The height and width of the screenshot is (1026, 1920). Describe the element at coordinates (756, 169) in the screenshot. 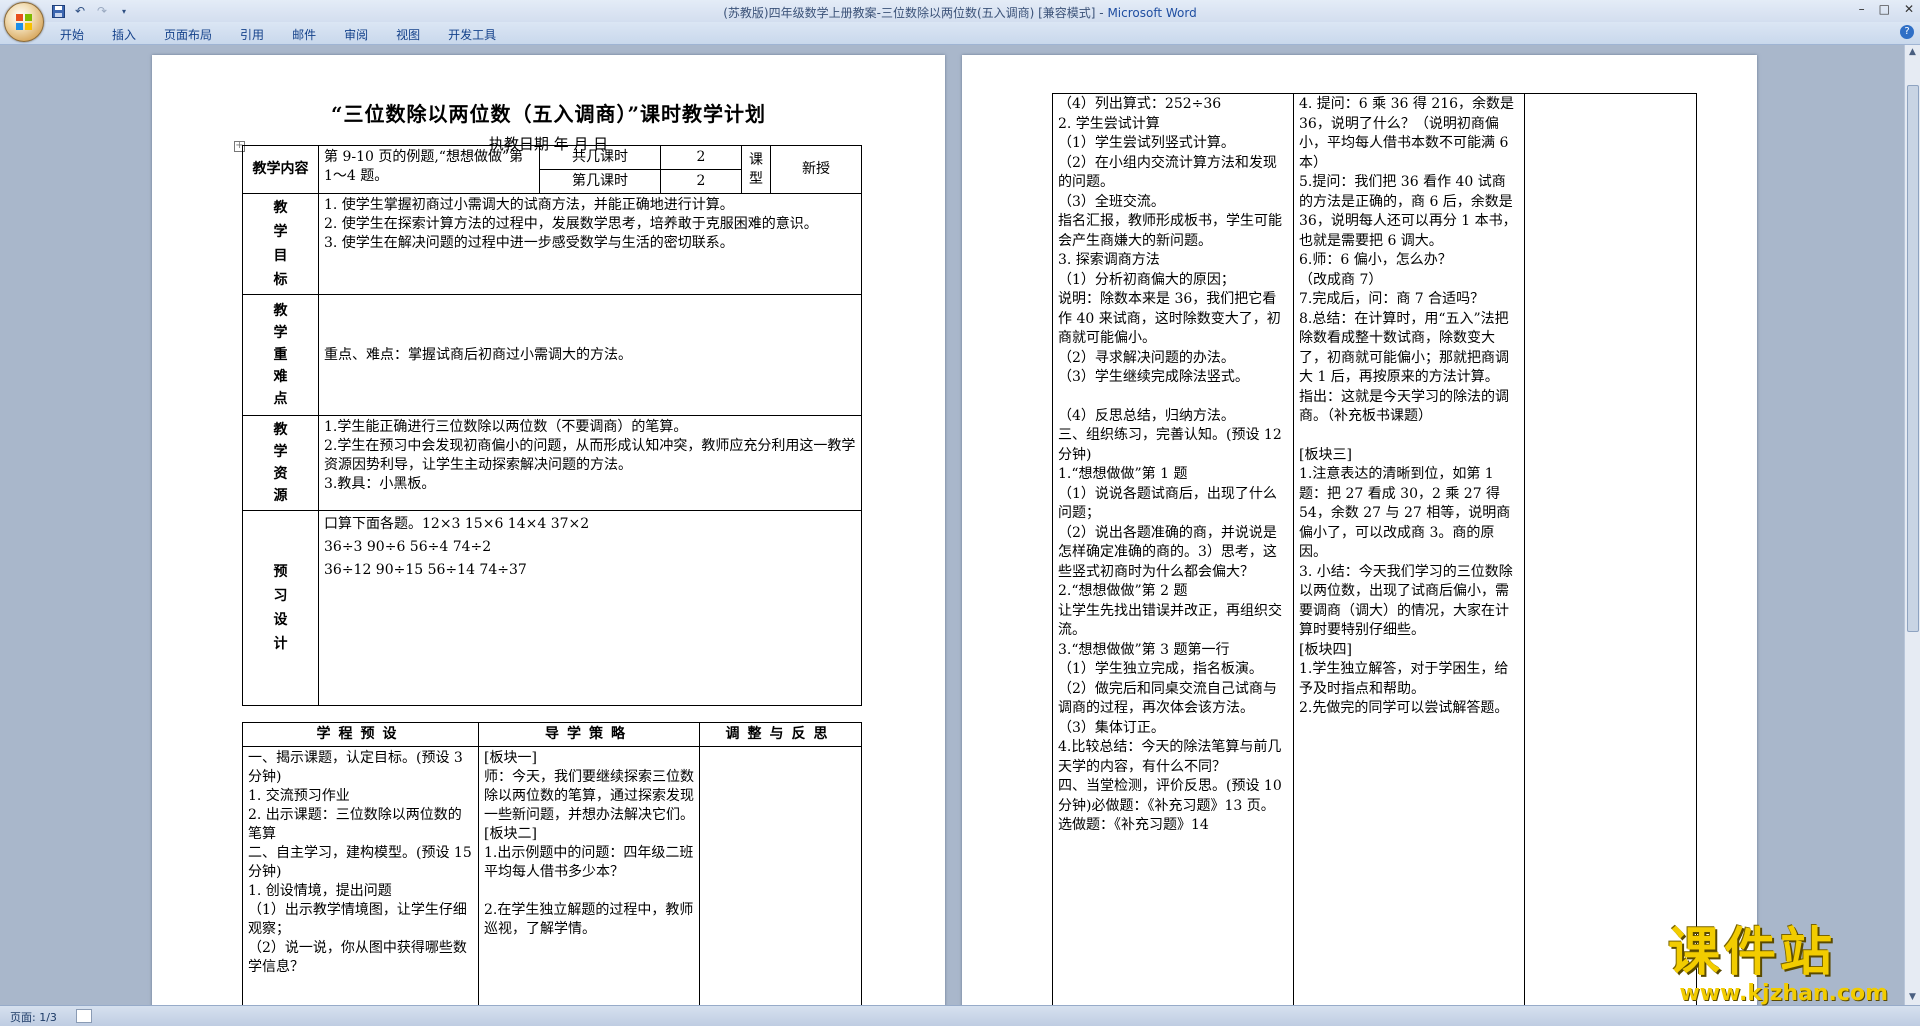

I see `lesson-type-label: 课型` at that location.